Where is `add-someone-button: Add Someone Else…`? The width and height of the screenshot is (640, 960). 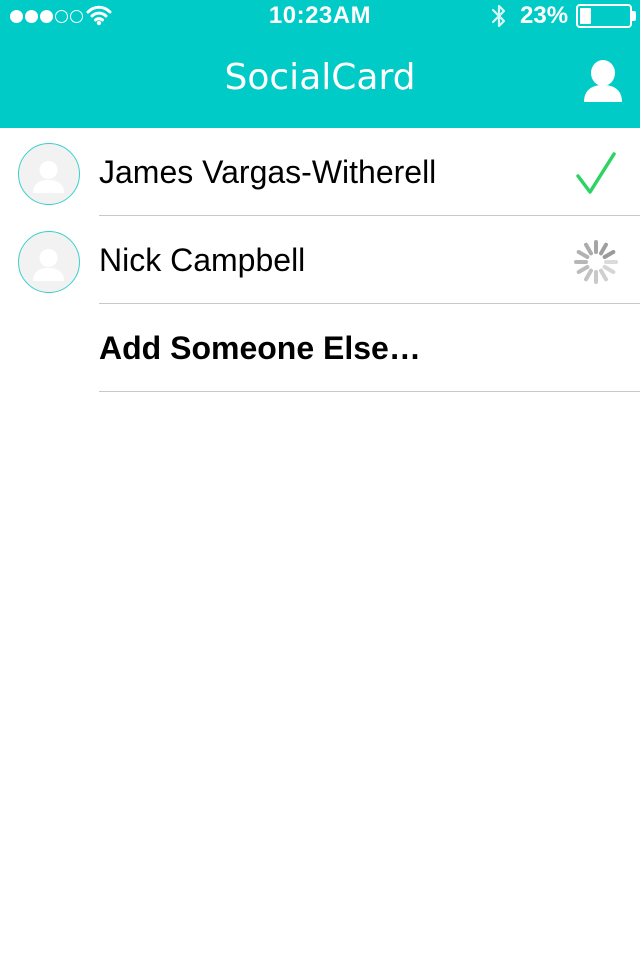 add-someone-button: Add Someone Else… is located at coordinates (320, 348).